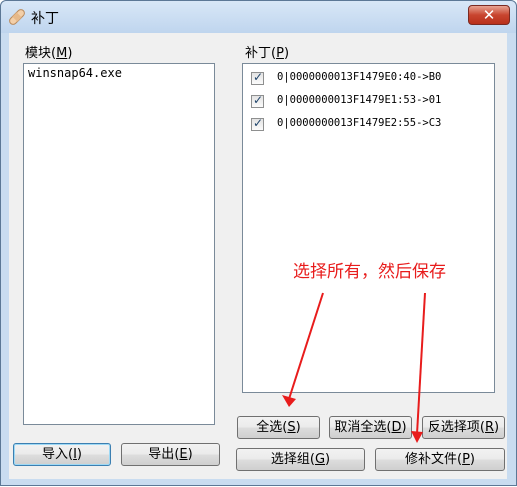 The height and width of the screenshot is (487, 517). Describe the element at coordinates (306, 346) in the screenshot. I see `arrow-to-select-all` at that location.